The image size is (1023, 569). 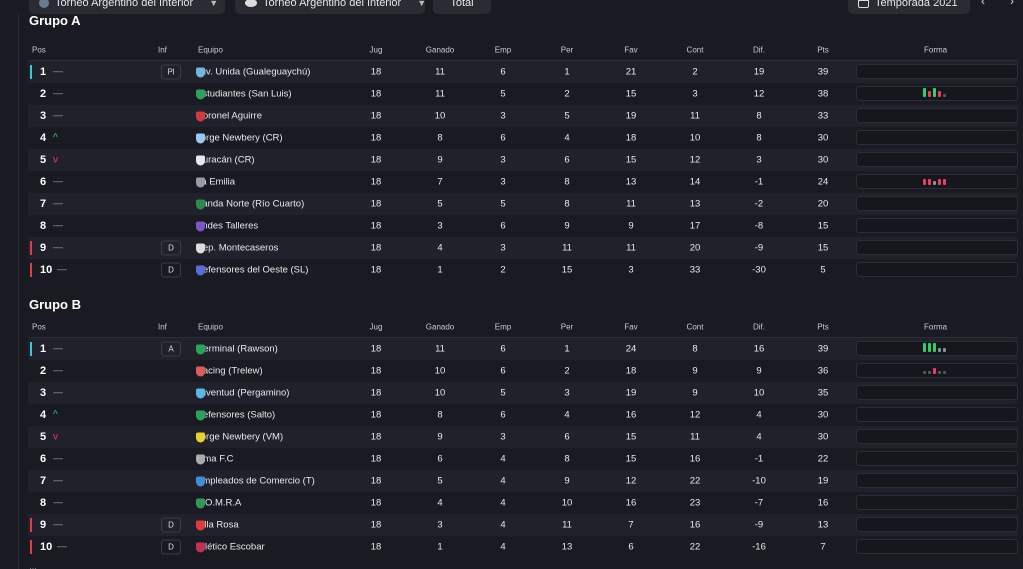 What do you see at coordinates (523, 371) in the screenshot?
I see `table-row: 2 — Racing (Trelew) 18 10 6 2 18 9 9 36` at bounding box center [523, 371].